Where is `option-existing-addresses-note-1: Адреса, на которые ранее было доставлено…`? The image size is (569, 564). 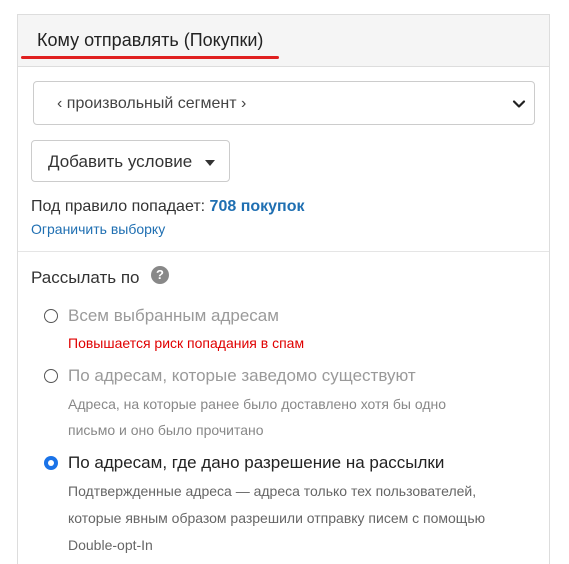 option-existing-addresses-note-1: Адреса, на которые ранее было доставлено… is located at coordinates (257, 404).